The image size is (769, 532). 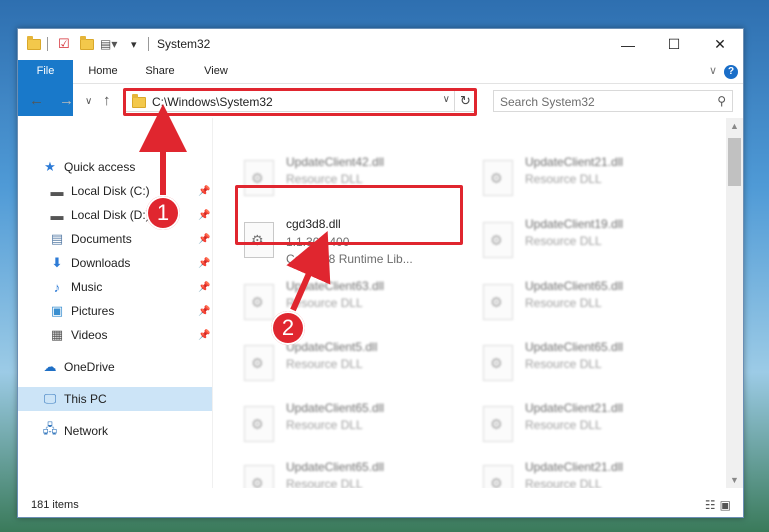 What do you see at coordinates (163, 213) in the screenshot?
I see `step-1-badge: 1` at bounding box center [163, 213].